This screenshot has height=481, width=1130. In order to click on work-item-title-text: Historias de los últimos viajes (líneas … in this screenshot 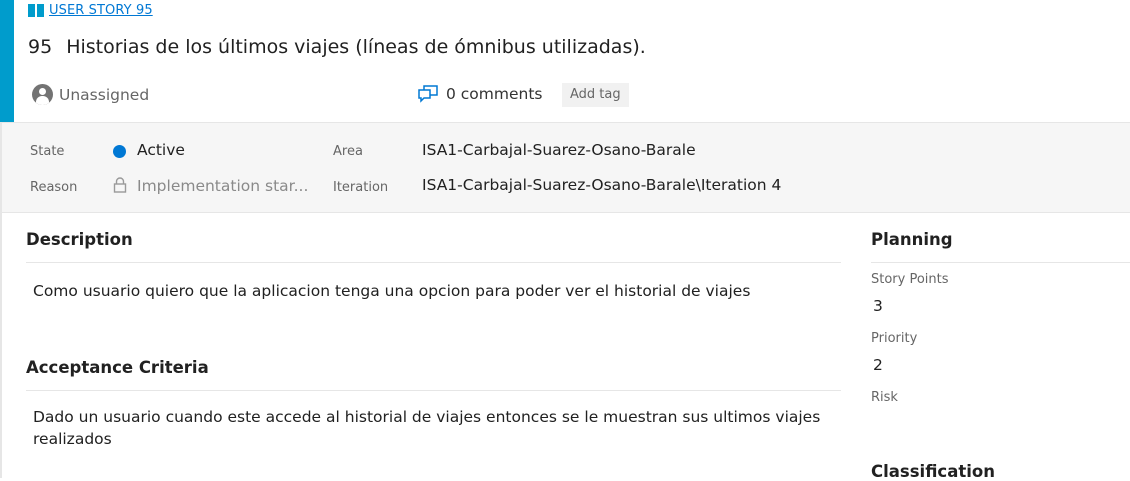, I will do `click(356, 47)`.